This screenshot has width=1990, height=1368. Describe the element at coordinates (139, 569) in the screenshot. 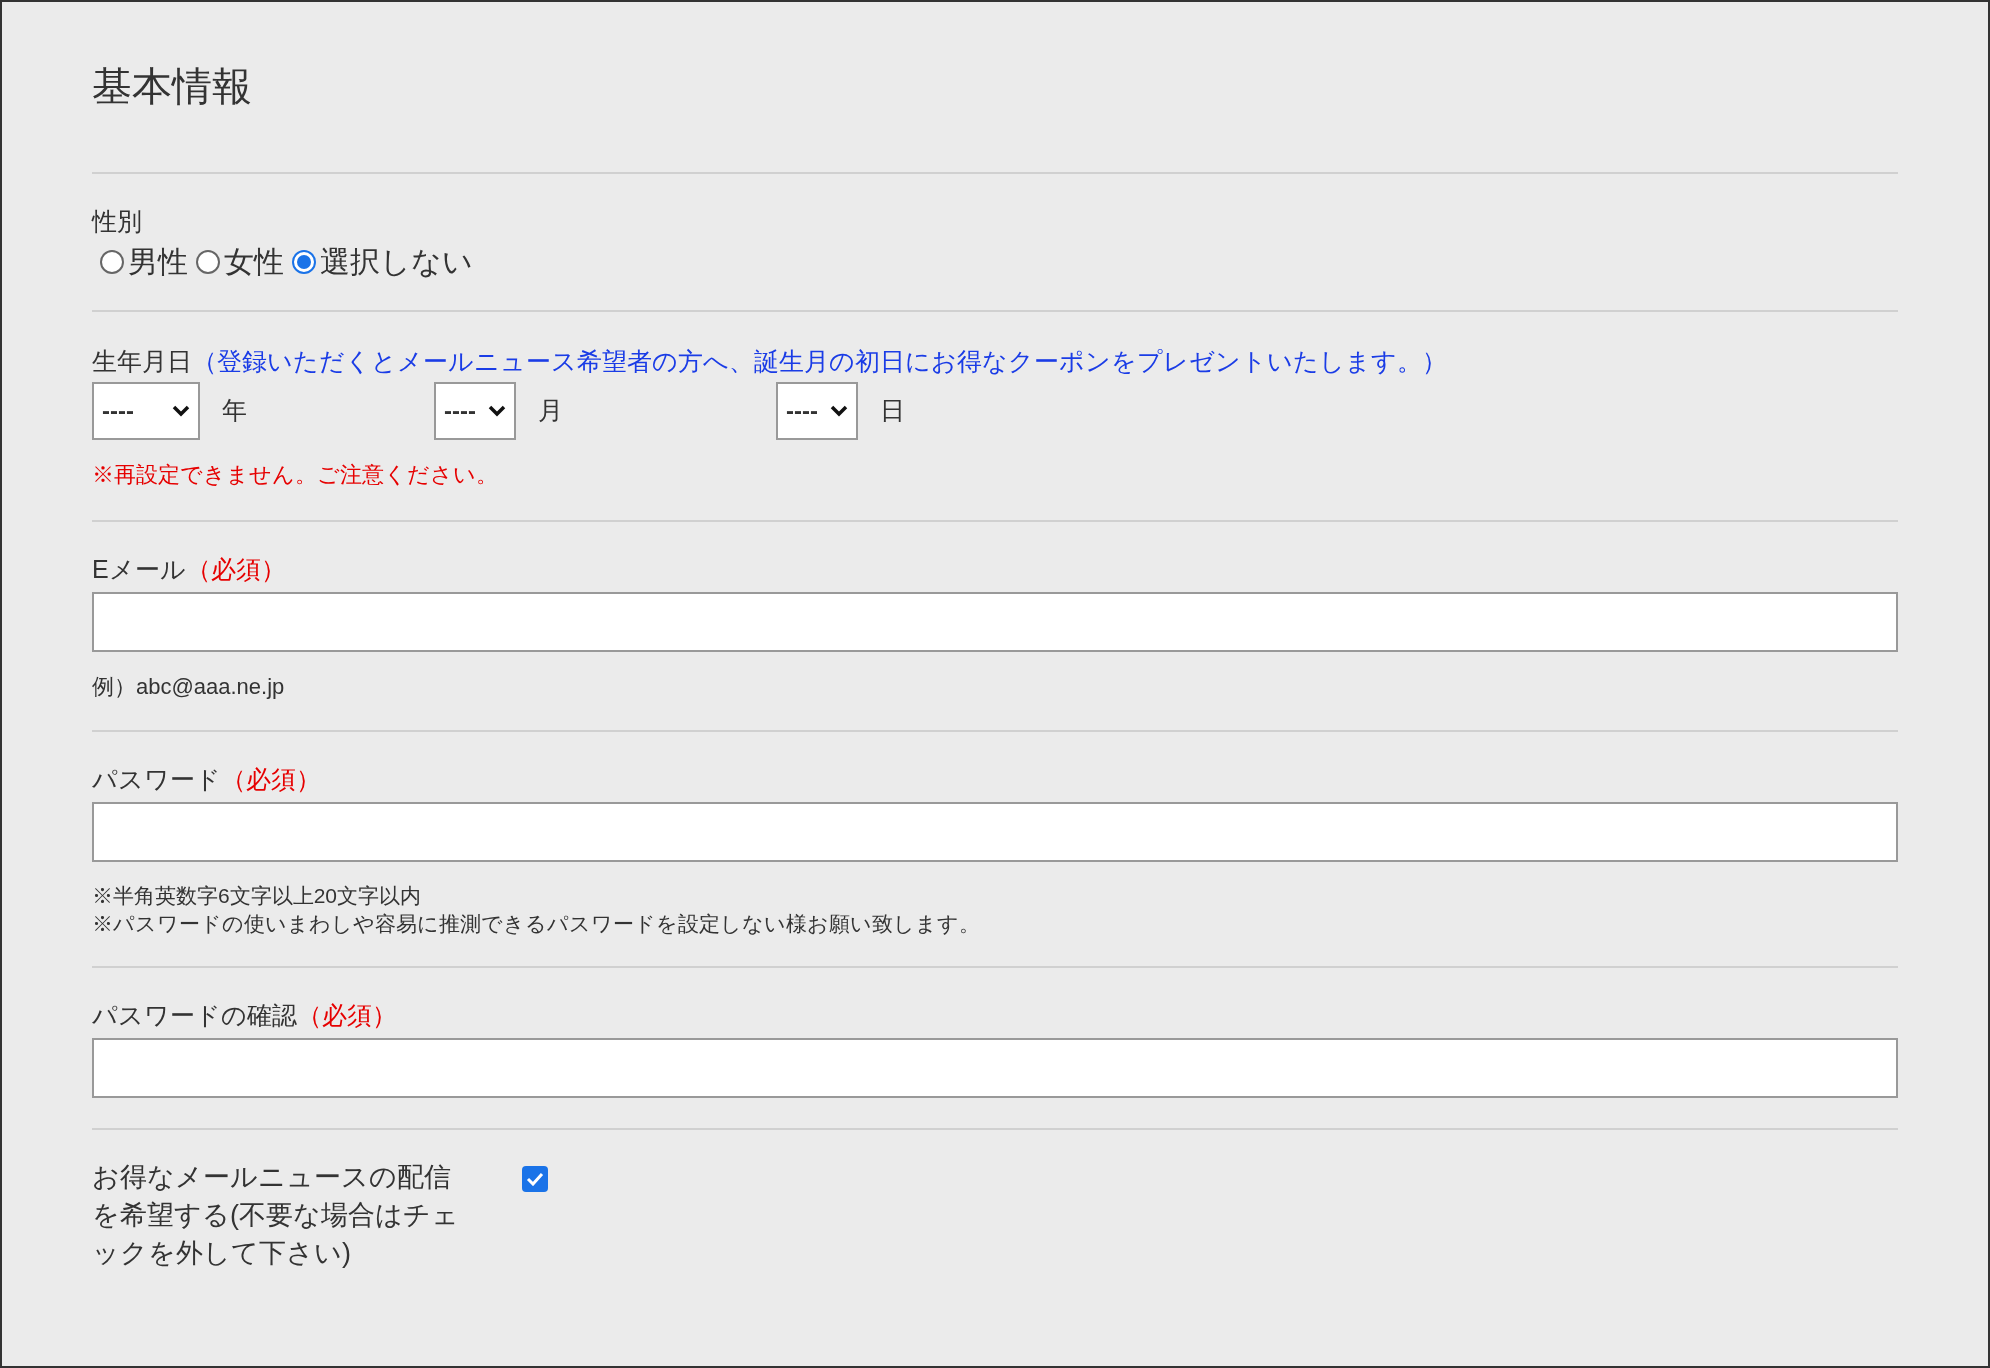

I see `field-label: Eメール` at that location.